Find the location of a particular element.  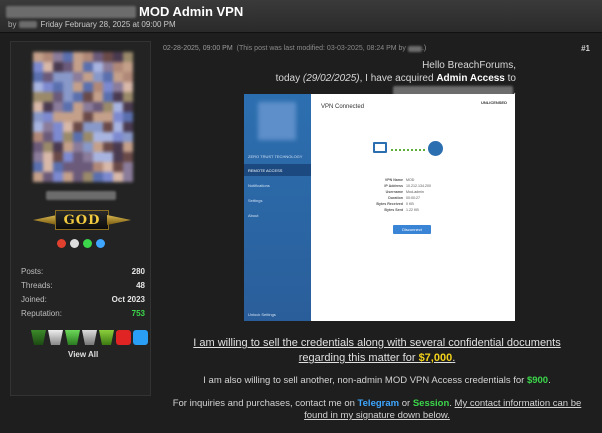

post-timestamp: 02-28-2025, 09:00 PM is located at coordinates (198, 48).